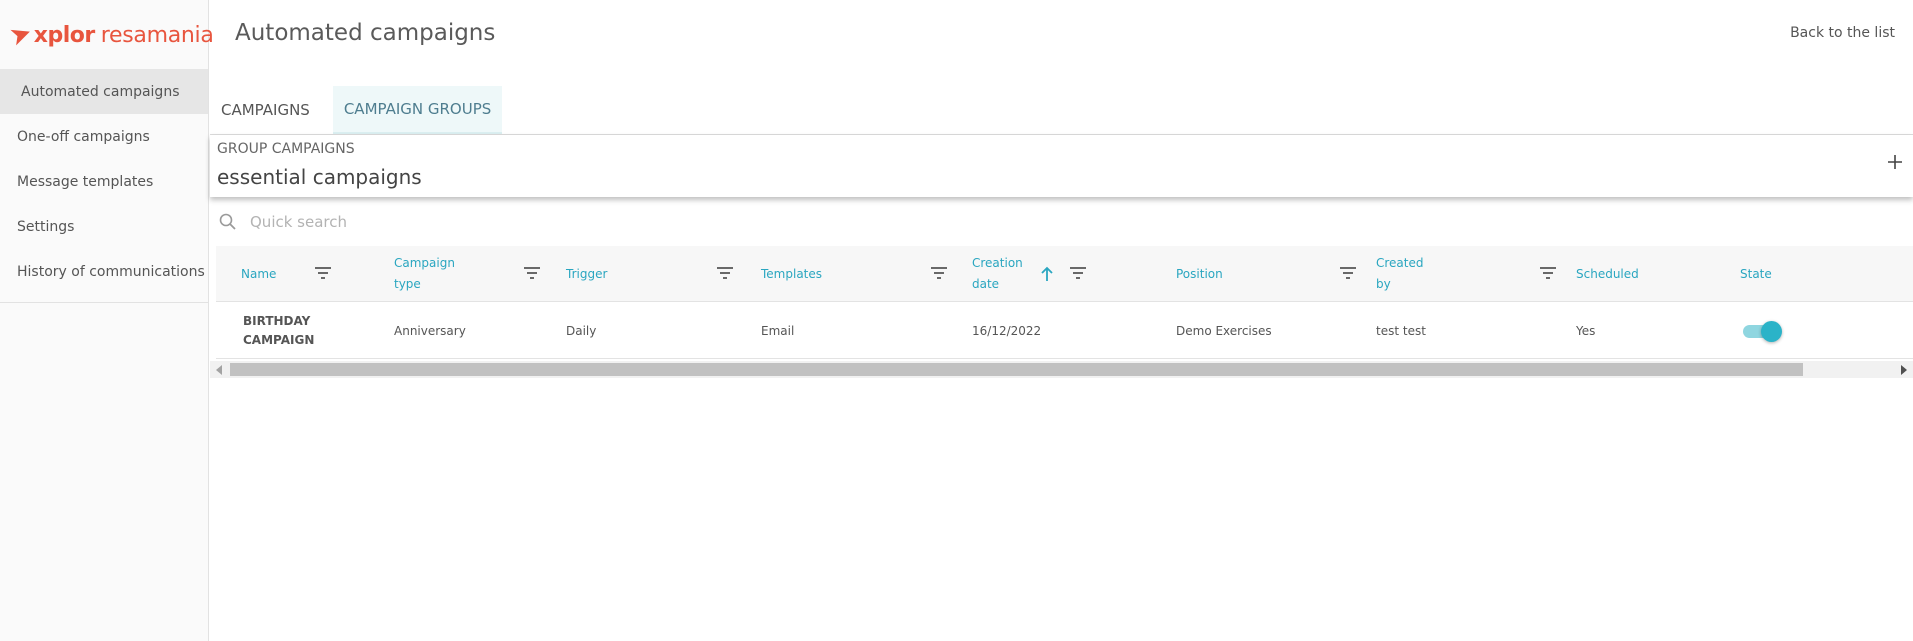  Describe the element at coordinates (1904, 370) in the screenshot. I see `scroll-right-arrow-icon` at that location.